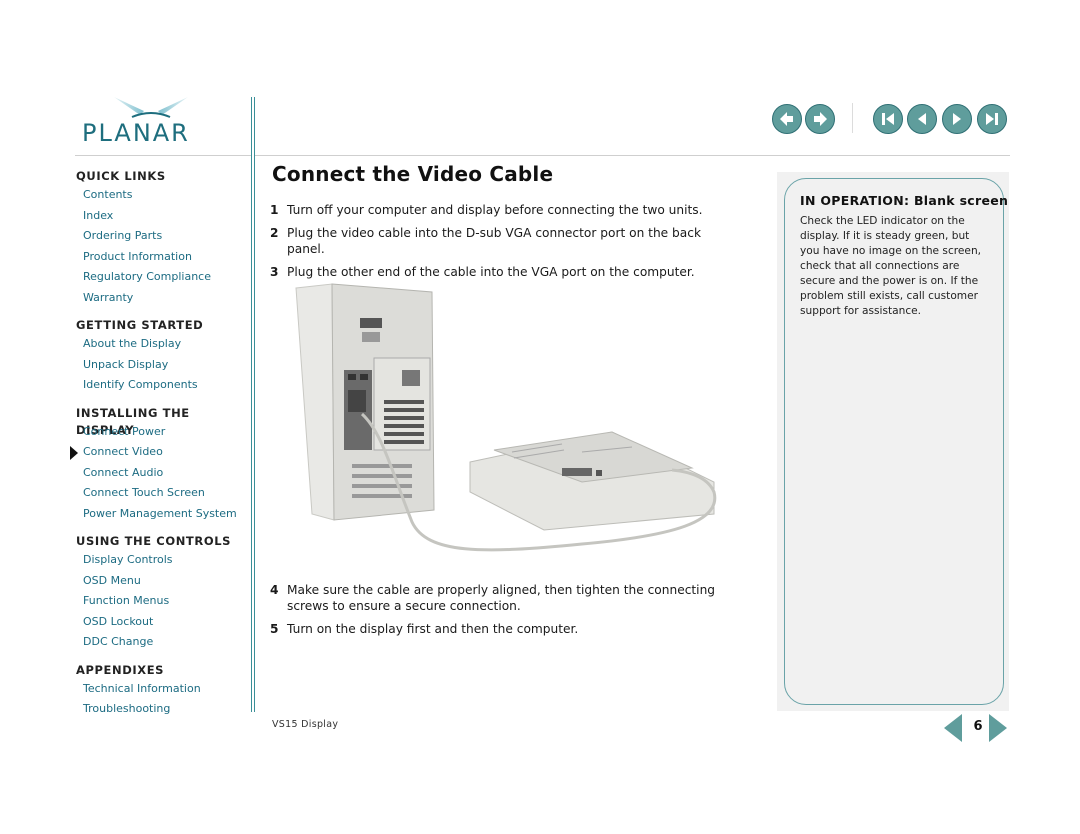  Describe the element at coordinates (163, 155) in the screenshot. I see `header-divider-left` at that location.